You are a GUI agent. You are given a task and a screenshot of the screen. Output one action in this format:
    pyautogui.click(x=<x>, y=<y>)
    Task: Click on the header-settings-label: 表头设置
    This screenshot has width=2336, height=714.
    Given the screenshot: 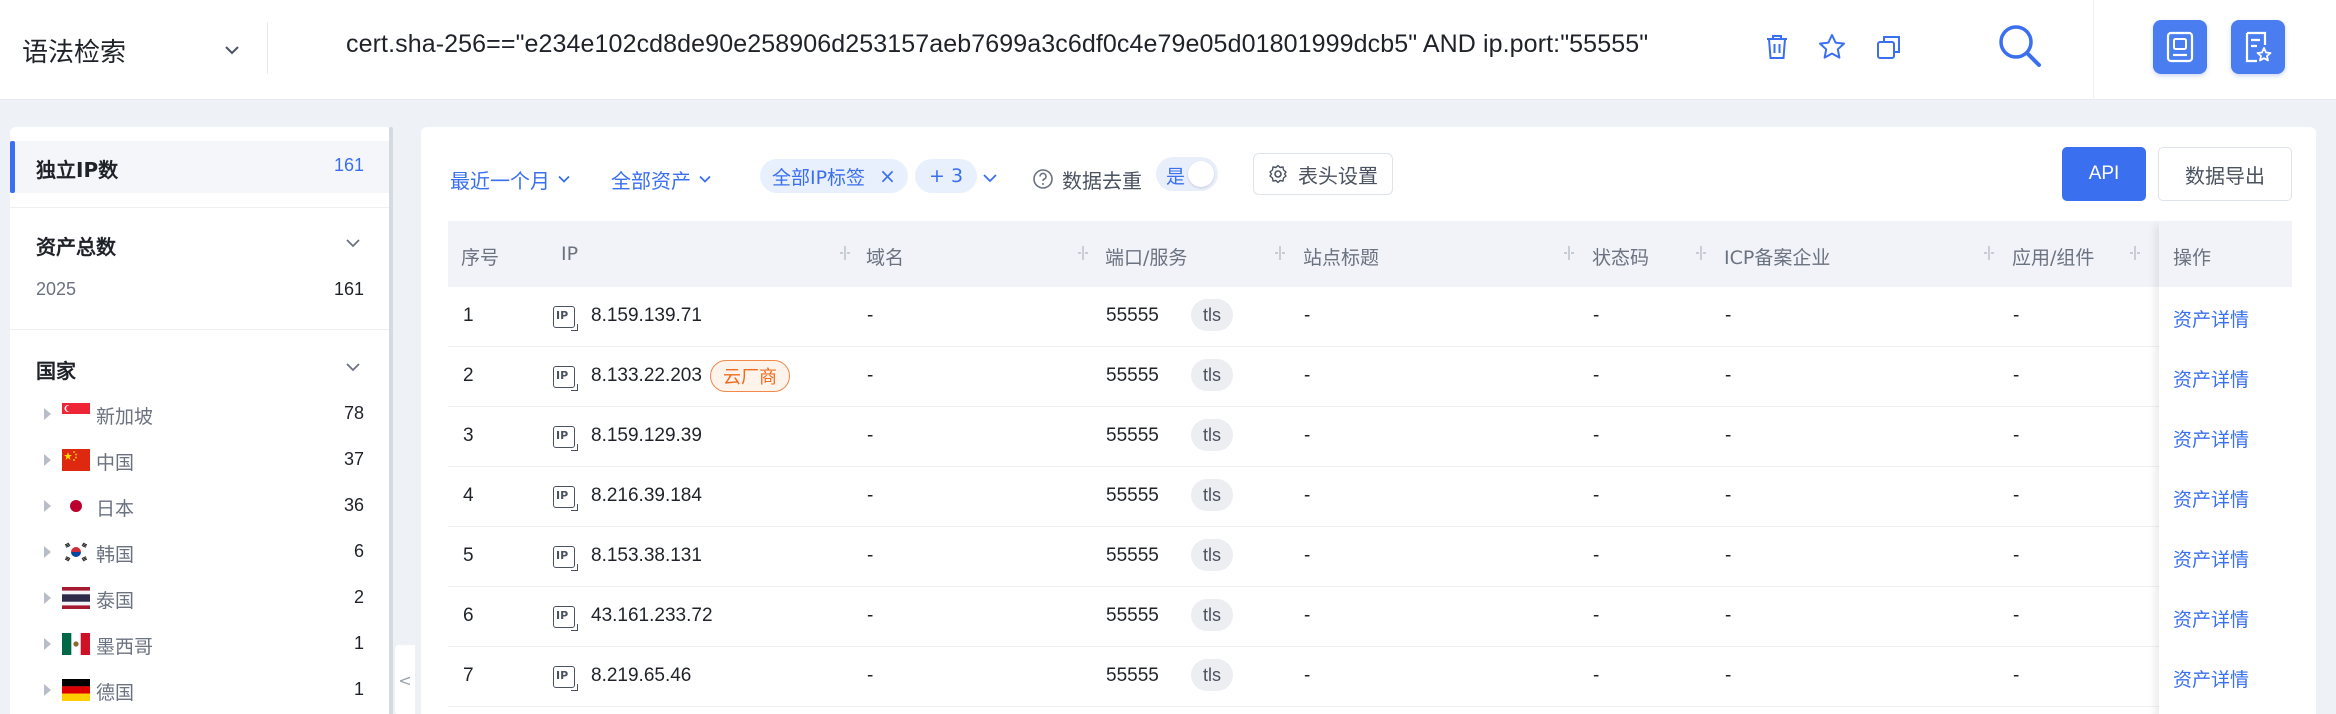 What is the action you would take?
    pyautogui.click(x=1338, y=175)
    